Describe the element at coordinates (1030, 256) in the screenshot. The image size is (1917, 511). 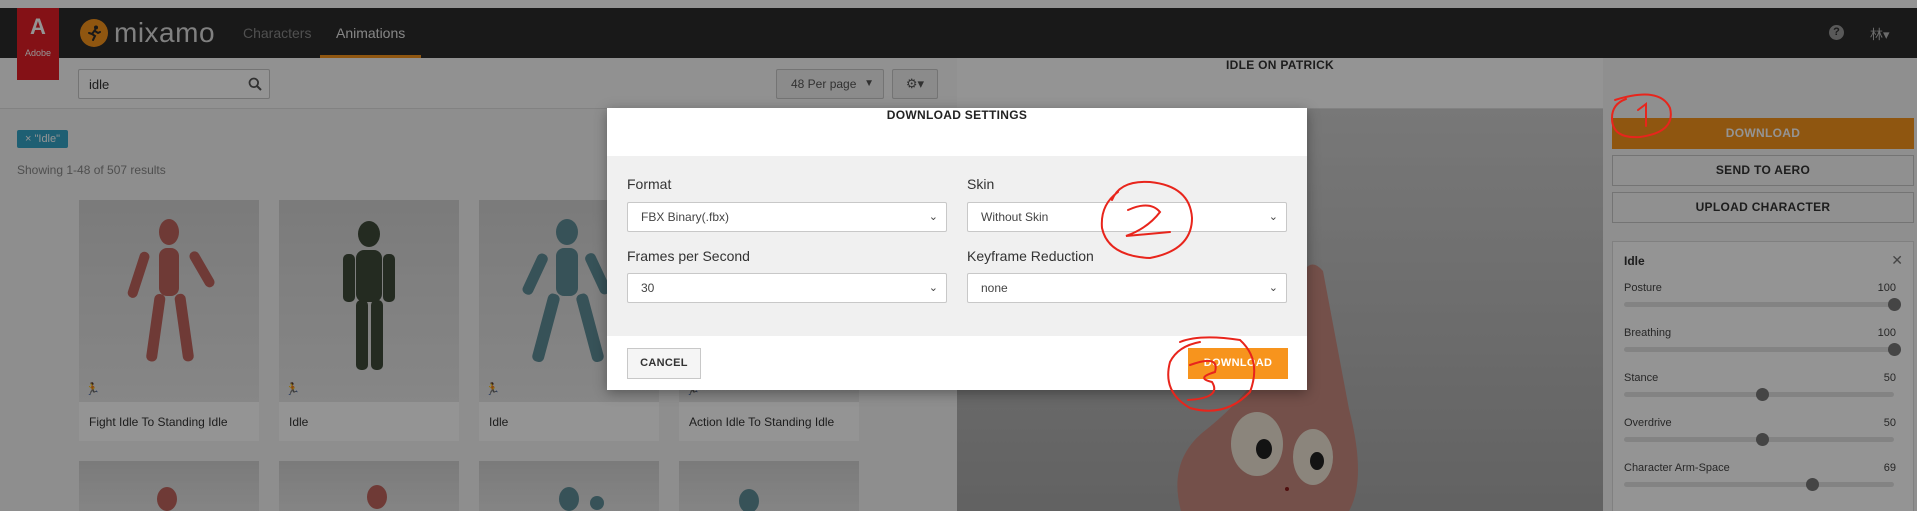
I see `keyframe-reduction-label: Keyframe Reduction` at that location.